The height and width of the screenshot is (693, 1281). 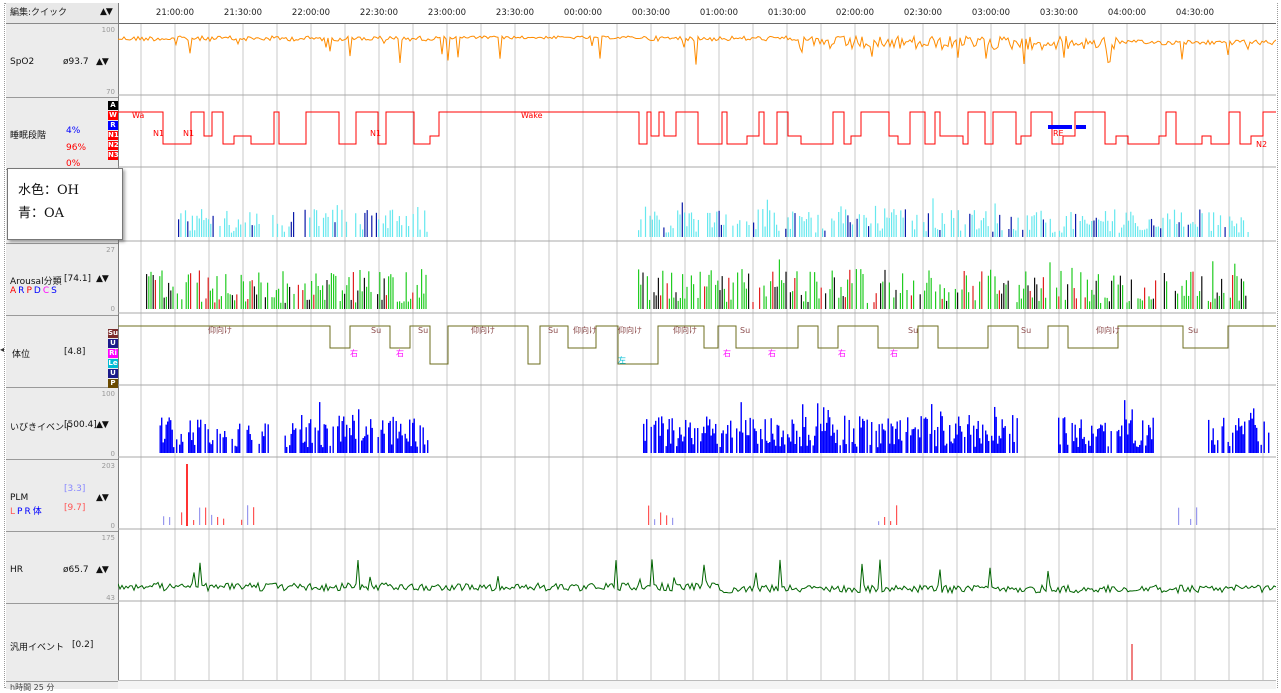 What do you see at coordinates (62, 61) in the screenshot?
I see `lane-spo2: 100 SpO2 ø93.7 ▲▼ 70` at bounding box center [62, 61].